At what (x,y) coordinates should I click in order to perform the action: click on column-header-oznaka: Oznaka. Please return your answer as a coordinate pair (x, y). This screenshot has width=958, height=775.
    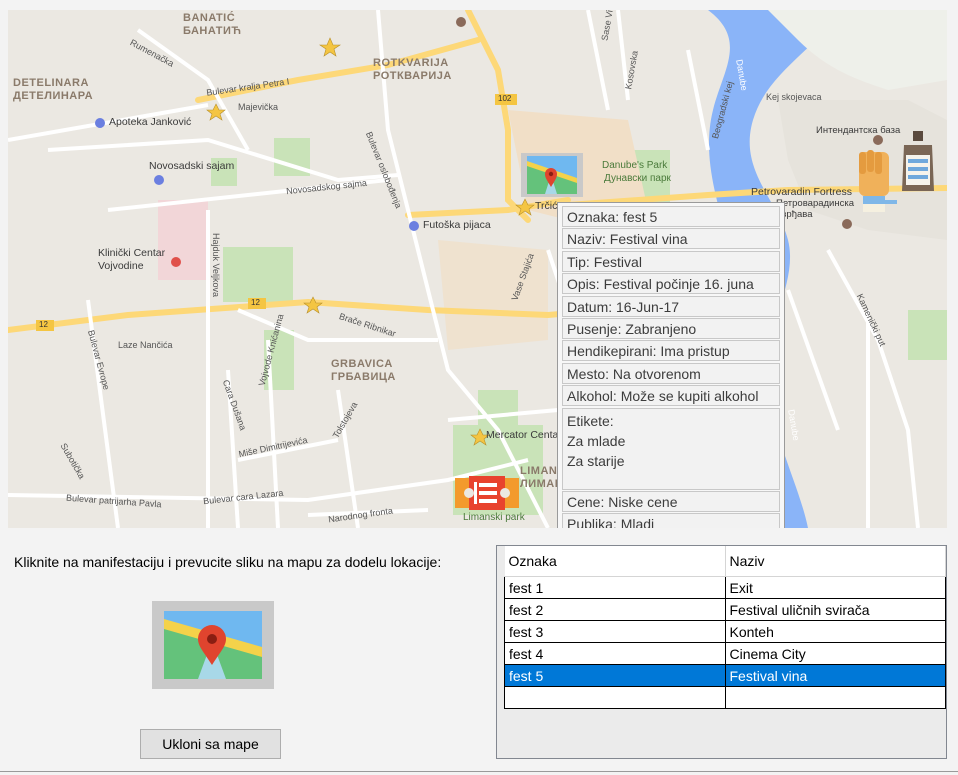
    Looking at the image, I should click on (615, 561).